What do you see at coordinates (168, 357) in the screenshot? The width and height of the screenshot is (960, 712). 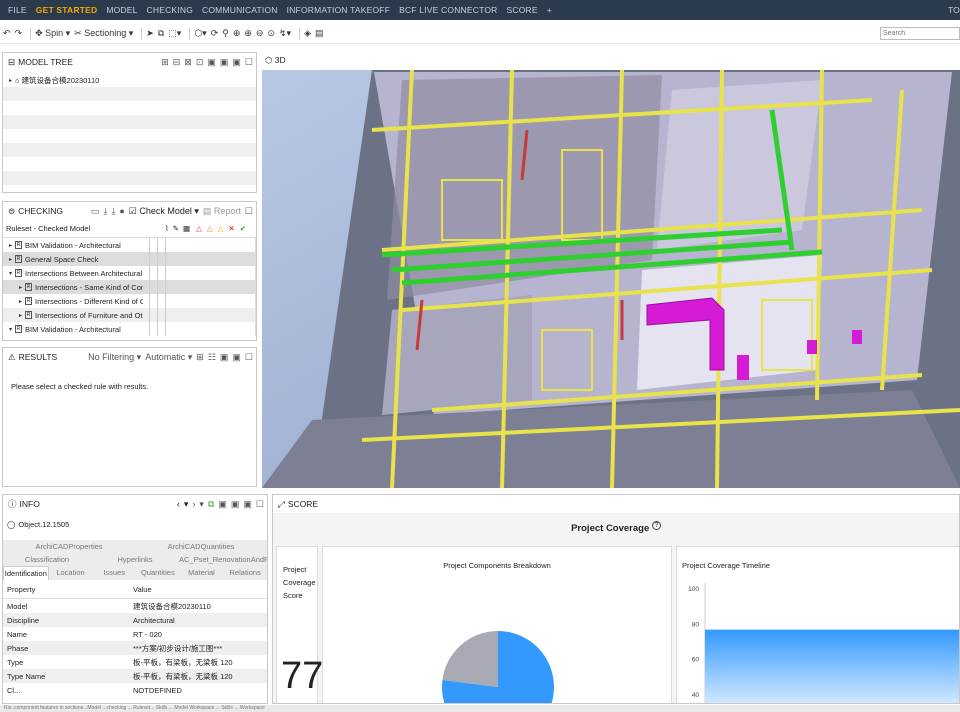 I see `mode-dropdown: Automatic ▾` at bounding box center [168, 357].